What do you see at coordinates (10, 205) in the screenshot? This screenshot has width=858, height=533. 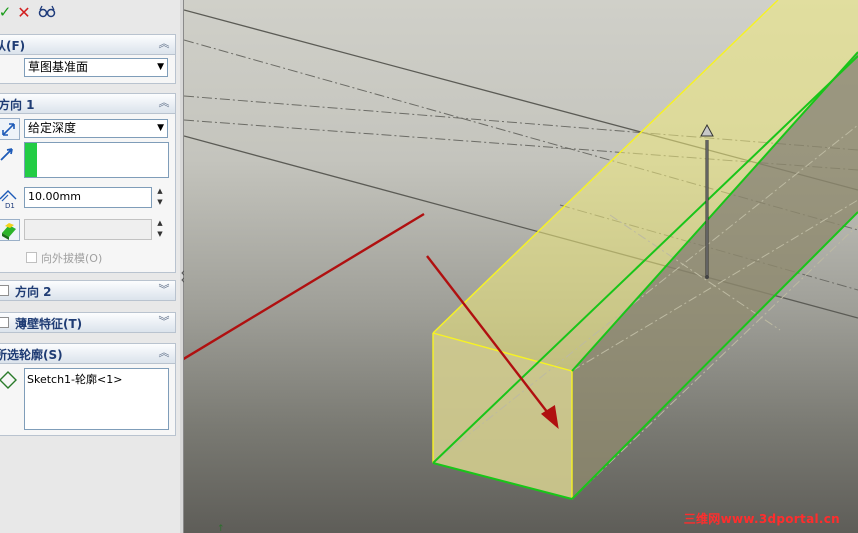 I see `svg-text: D1` at bounding box center [10, 205].